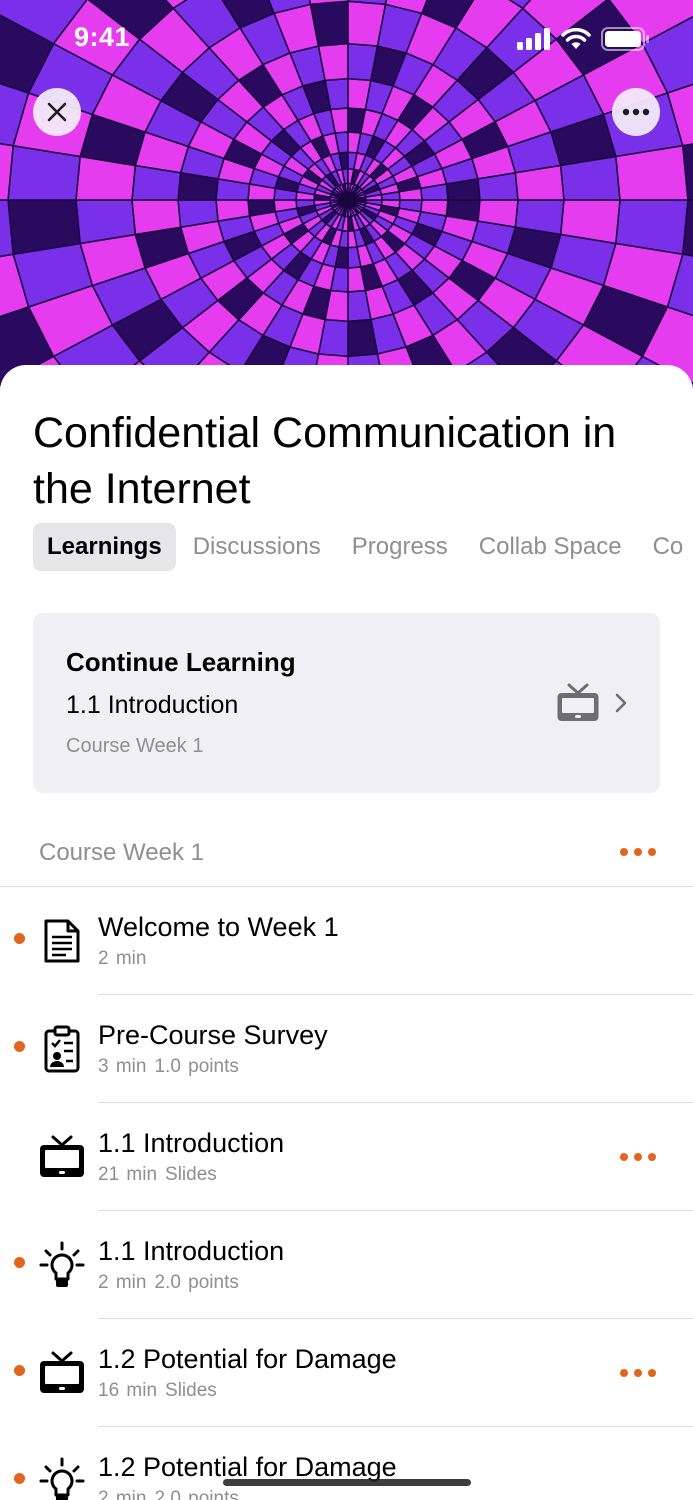 Image resolution: width=693 pixels, height=1500 pixels. Describe the element at coordinates (135, 746) in the screenshot. I see `continue-learning-week: Course Week 1` at that location.